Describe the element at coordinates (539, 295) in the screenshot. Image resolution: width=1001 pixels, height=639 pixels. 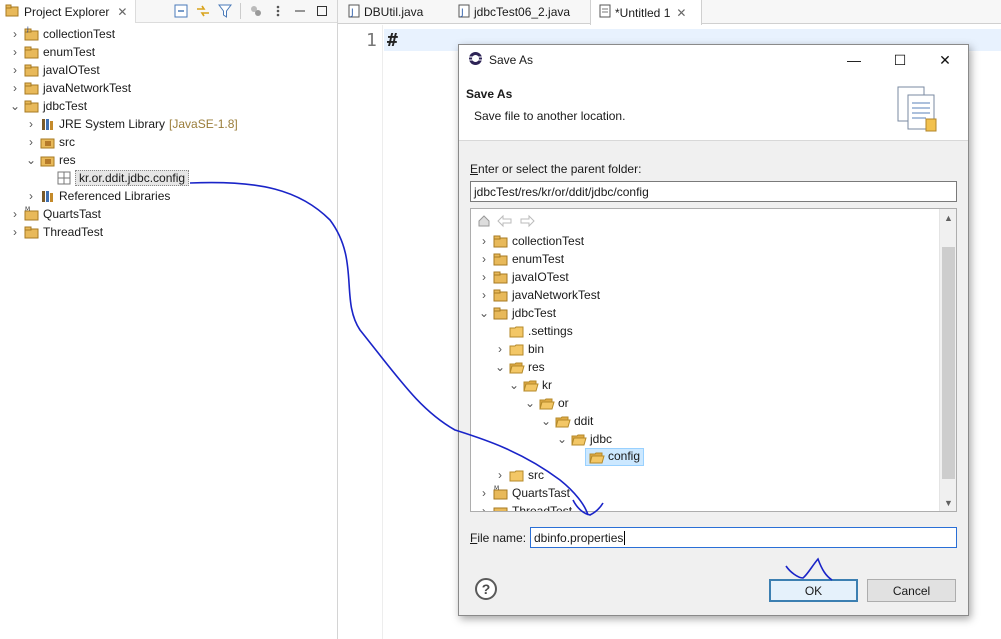
I see `tree-item: › javaNetworkTest` at that location.